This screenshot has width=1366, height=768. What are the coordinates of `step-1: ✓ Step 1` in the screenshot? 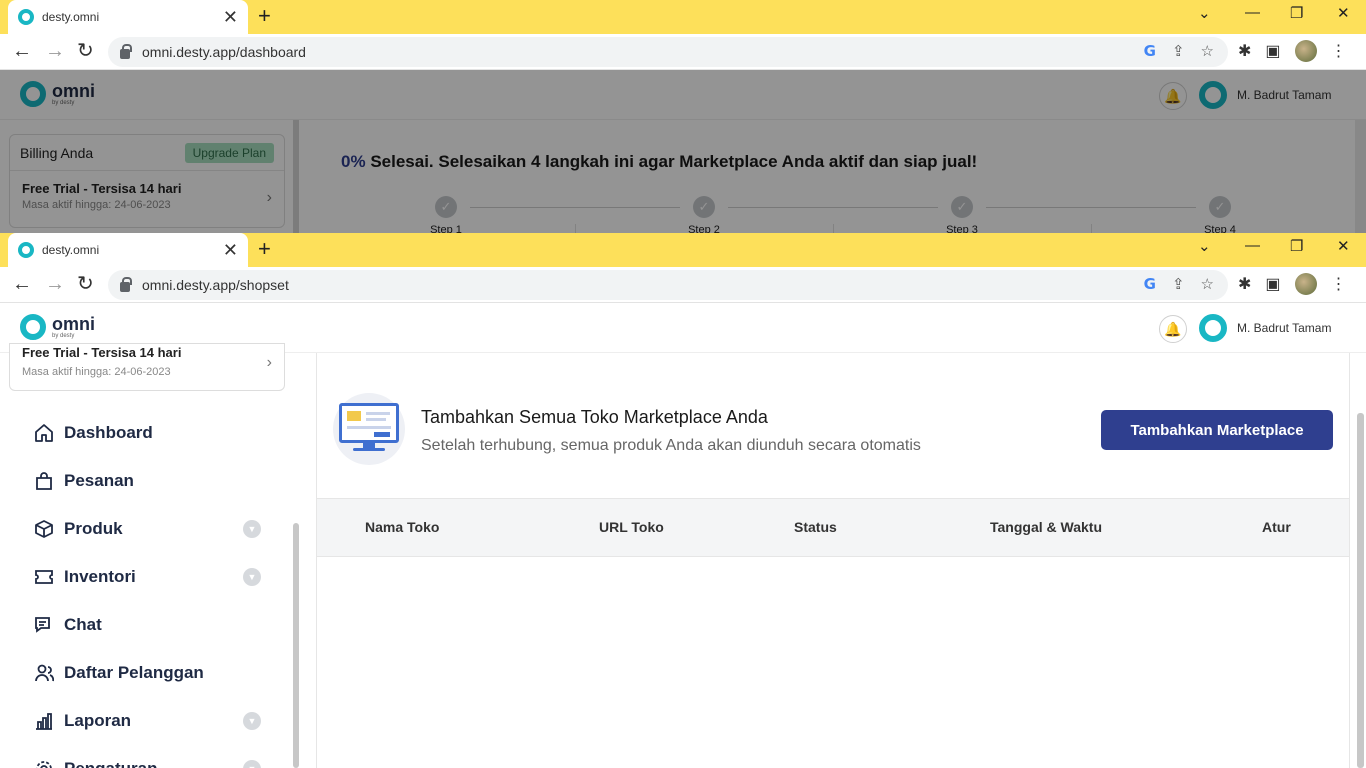 It's located at (446, 214).